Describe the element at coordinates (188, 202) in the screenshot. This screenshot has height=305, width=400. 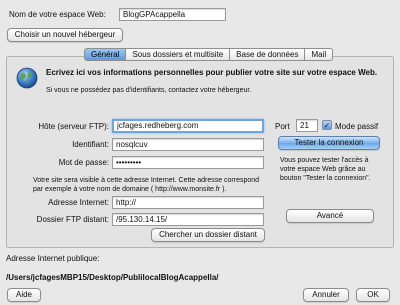
I see `internet-address-input: http://` at that location.